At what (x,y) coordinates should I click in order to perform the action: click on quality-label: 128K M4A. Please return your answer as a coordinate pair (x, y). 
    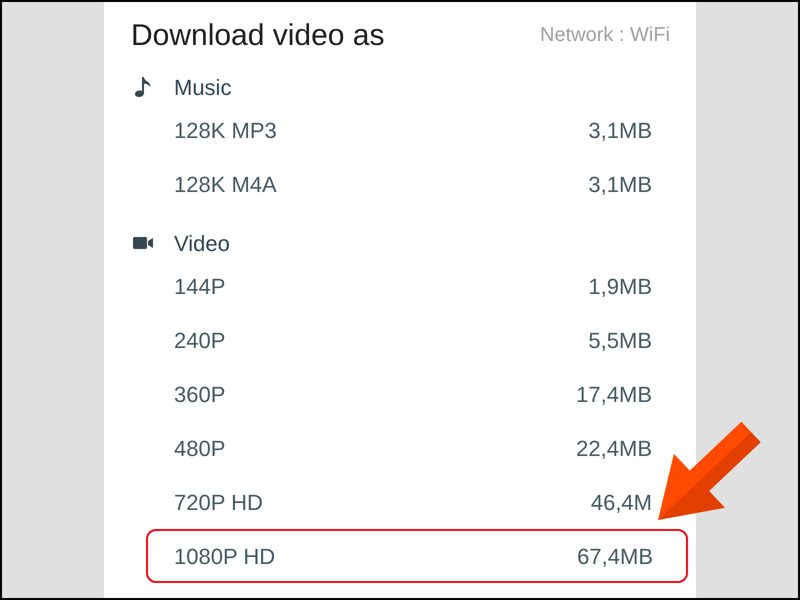
    Looking at the image, I should click on (225, 184).